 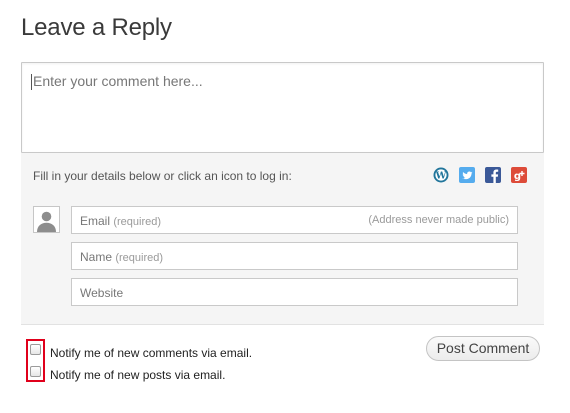 What do you see at coordinates (294, 292) in the screenshot?
I see `website-field: Website` at bounding box center [294, 292].